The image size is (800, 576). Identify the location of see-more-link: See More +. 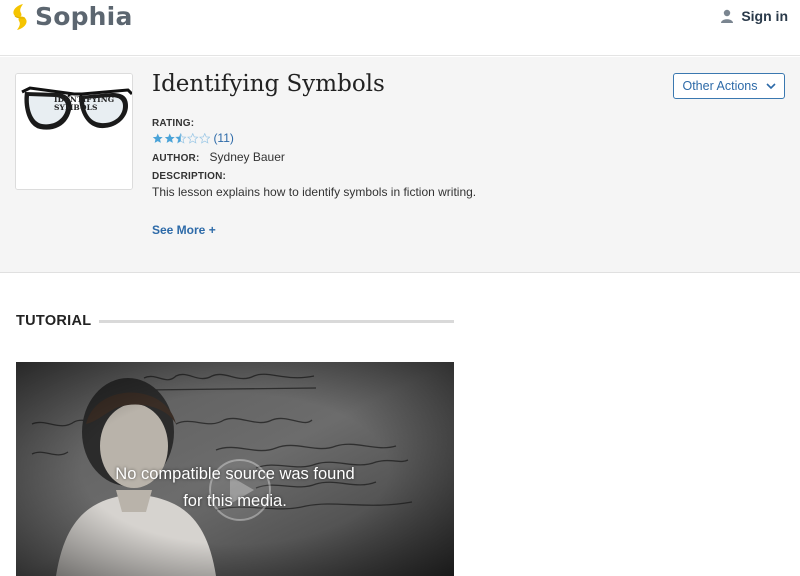
(184, 230).